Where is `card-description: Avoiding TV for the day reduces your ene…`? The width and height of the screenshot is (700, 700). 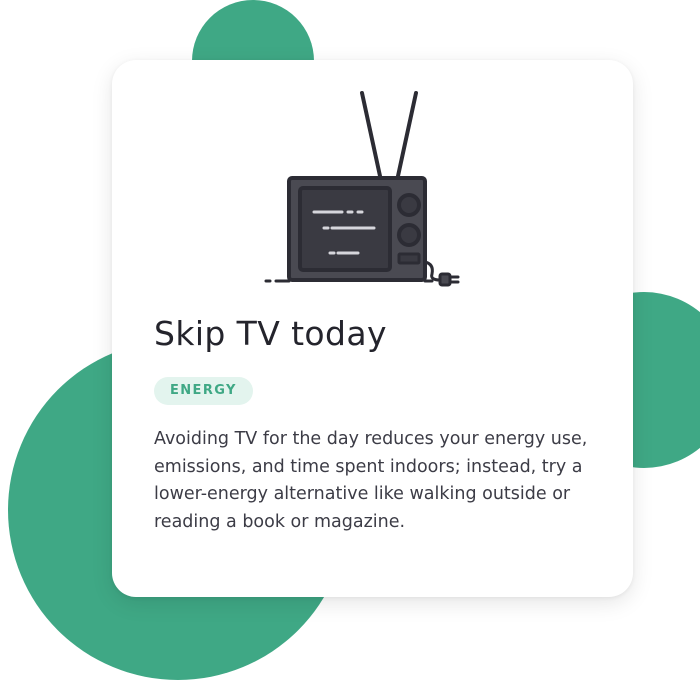
card-description: Avoiding TV for the day reduces your ene… is located at coordinates (371, 480).